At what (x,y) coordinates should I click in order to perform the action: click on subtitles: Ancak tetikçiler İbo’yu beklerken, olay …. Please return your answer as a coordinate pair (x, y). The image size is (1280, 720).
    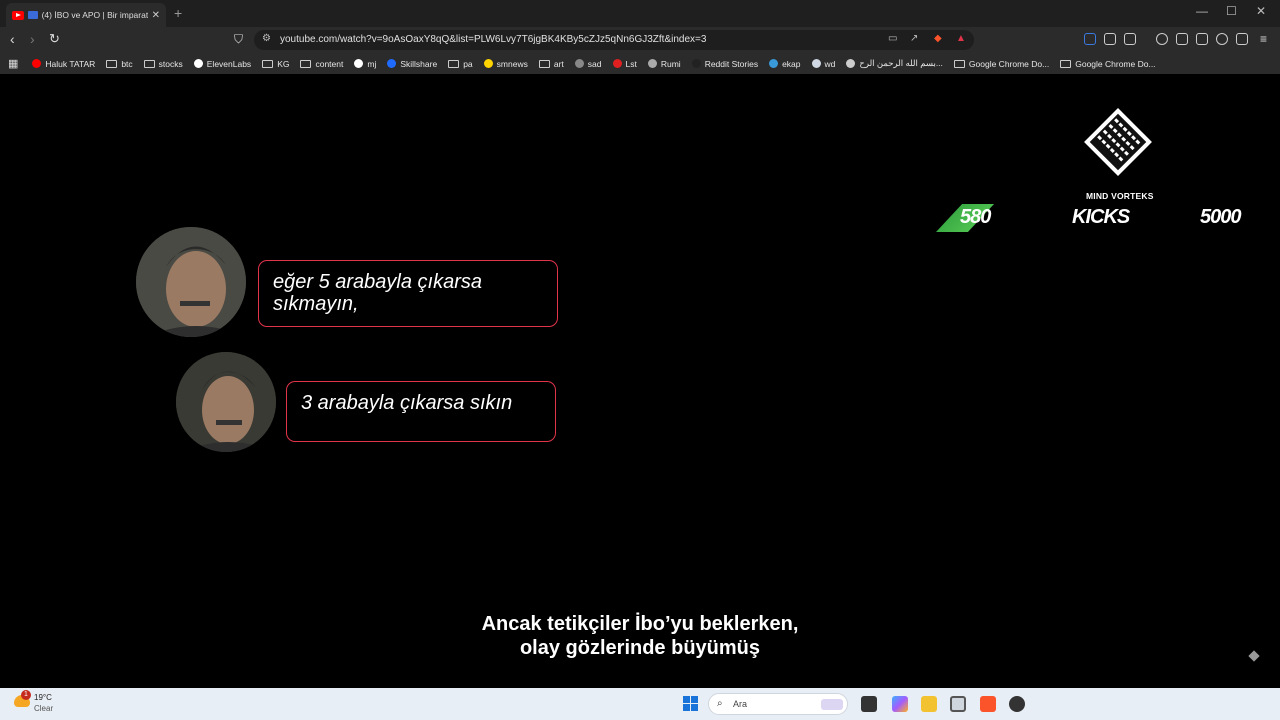
    Looking at the image, I should click on (640, 636).